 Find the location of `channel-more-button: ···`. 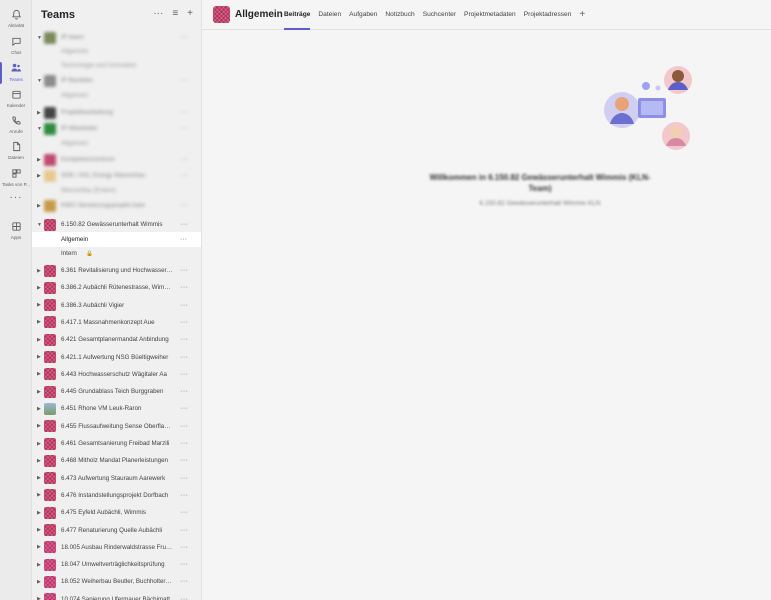

channel-more-button: ··· is located at coordinates (183, 239).